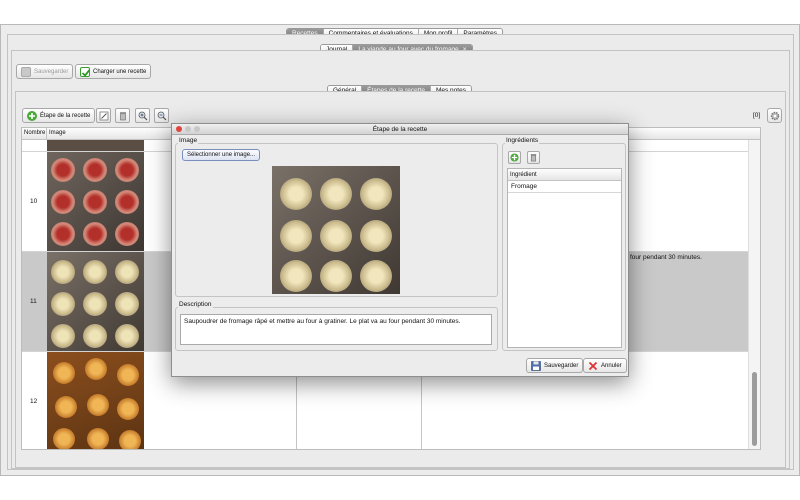  Describe the element at coordinates (522, 140) in the screenshot. I see `ingredients-label: Ingrédients` at that location.